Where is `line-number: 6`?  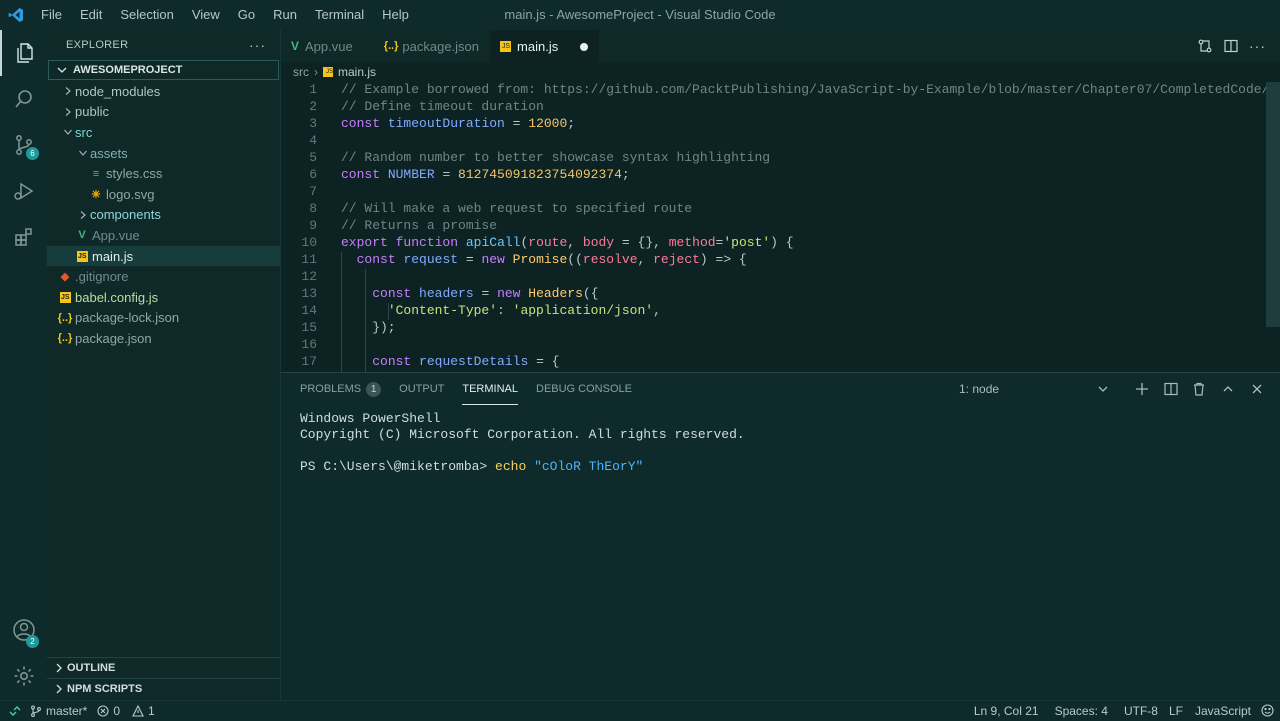
line-number: 6 is located at coordinates (313, 174).